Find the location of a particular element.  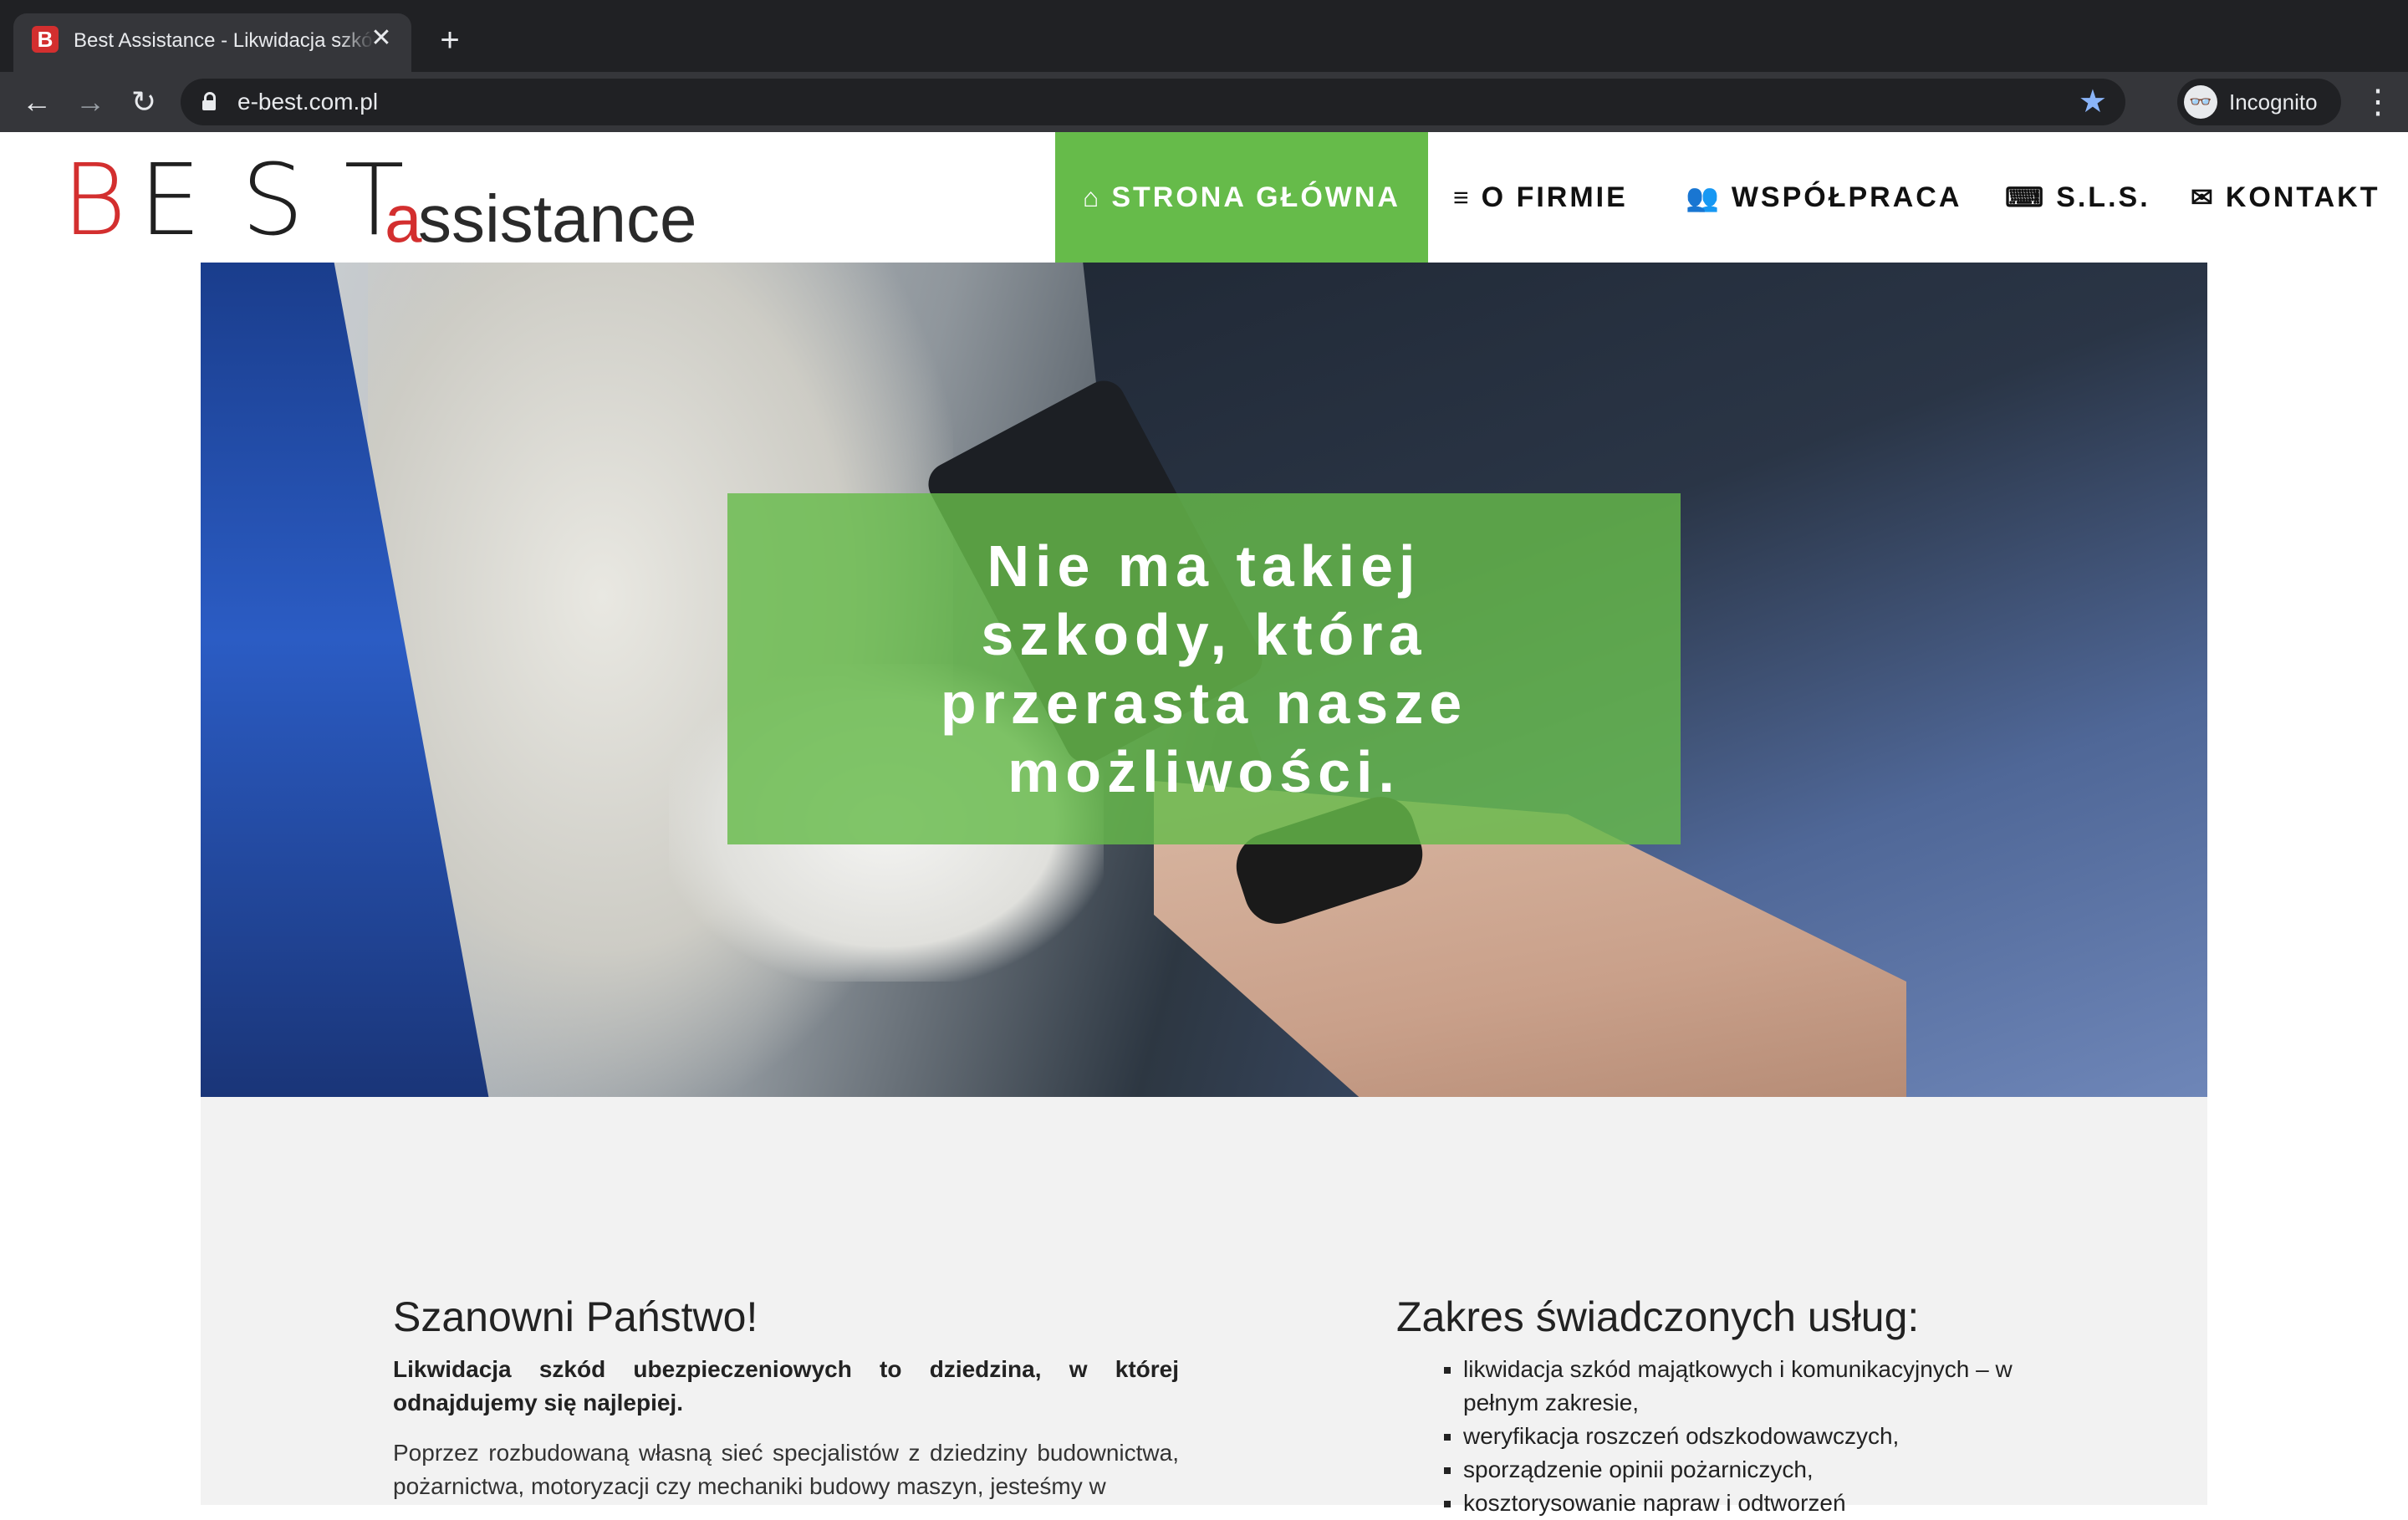

list-item: sporządzenie opinii pożarniczych, is located at coordinates (1764, 1470).